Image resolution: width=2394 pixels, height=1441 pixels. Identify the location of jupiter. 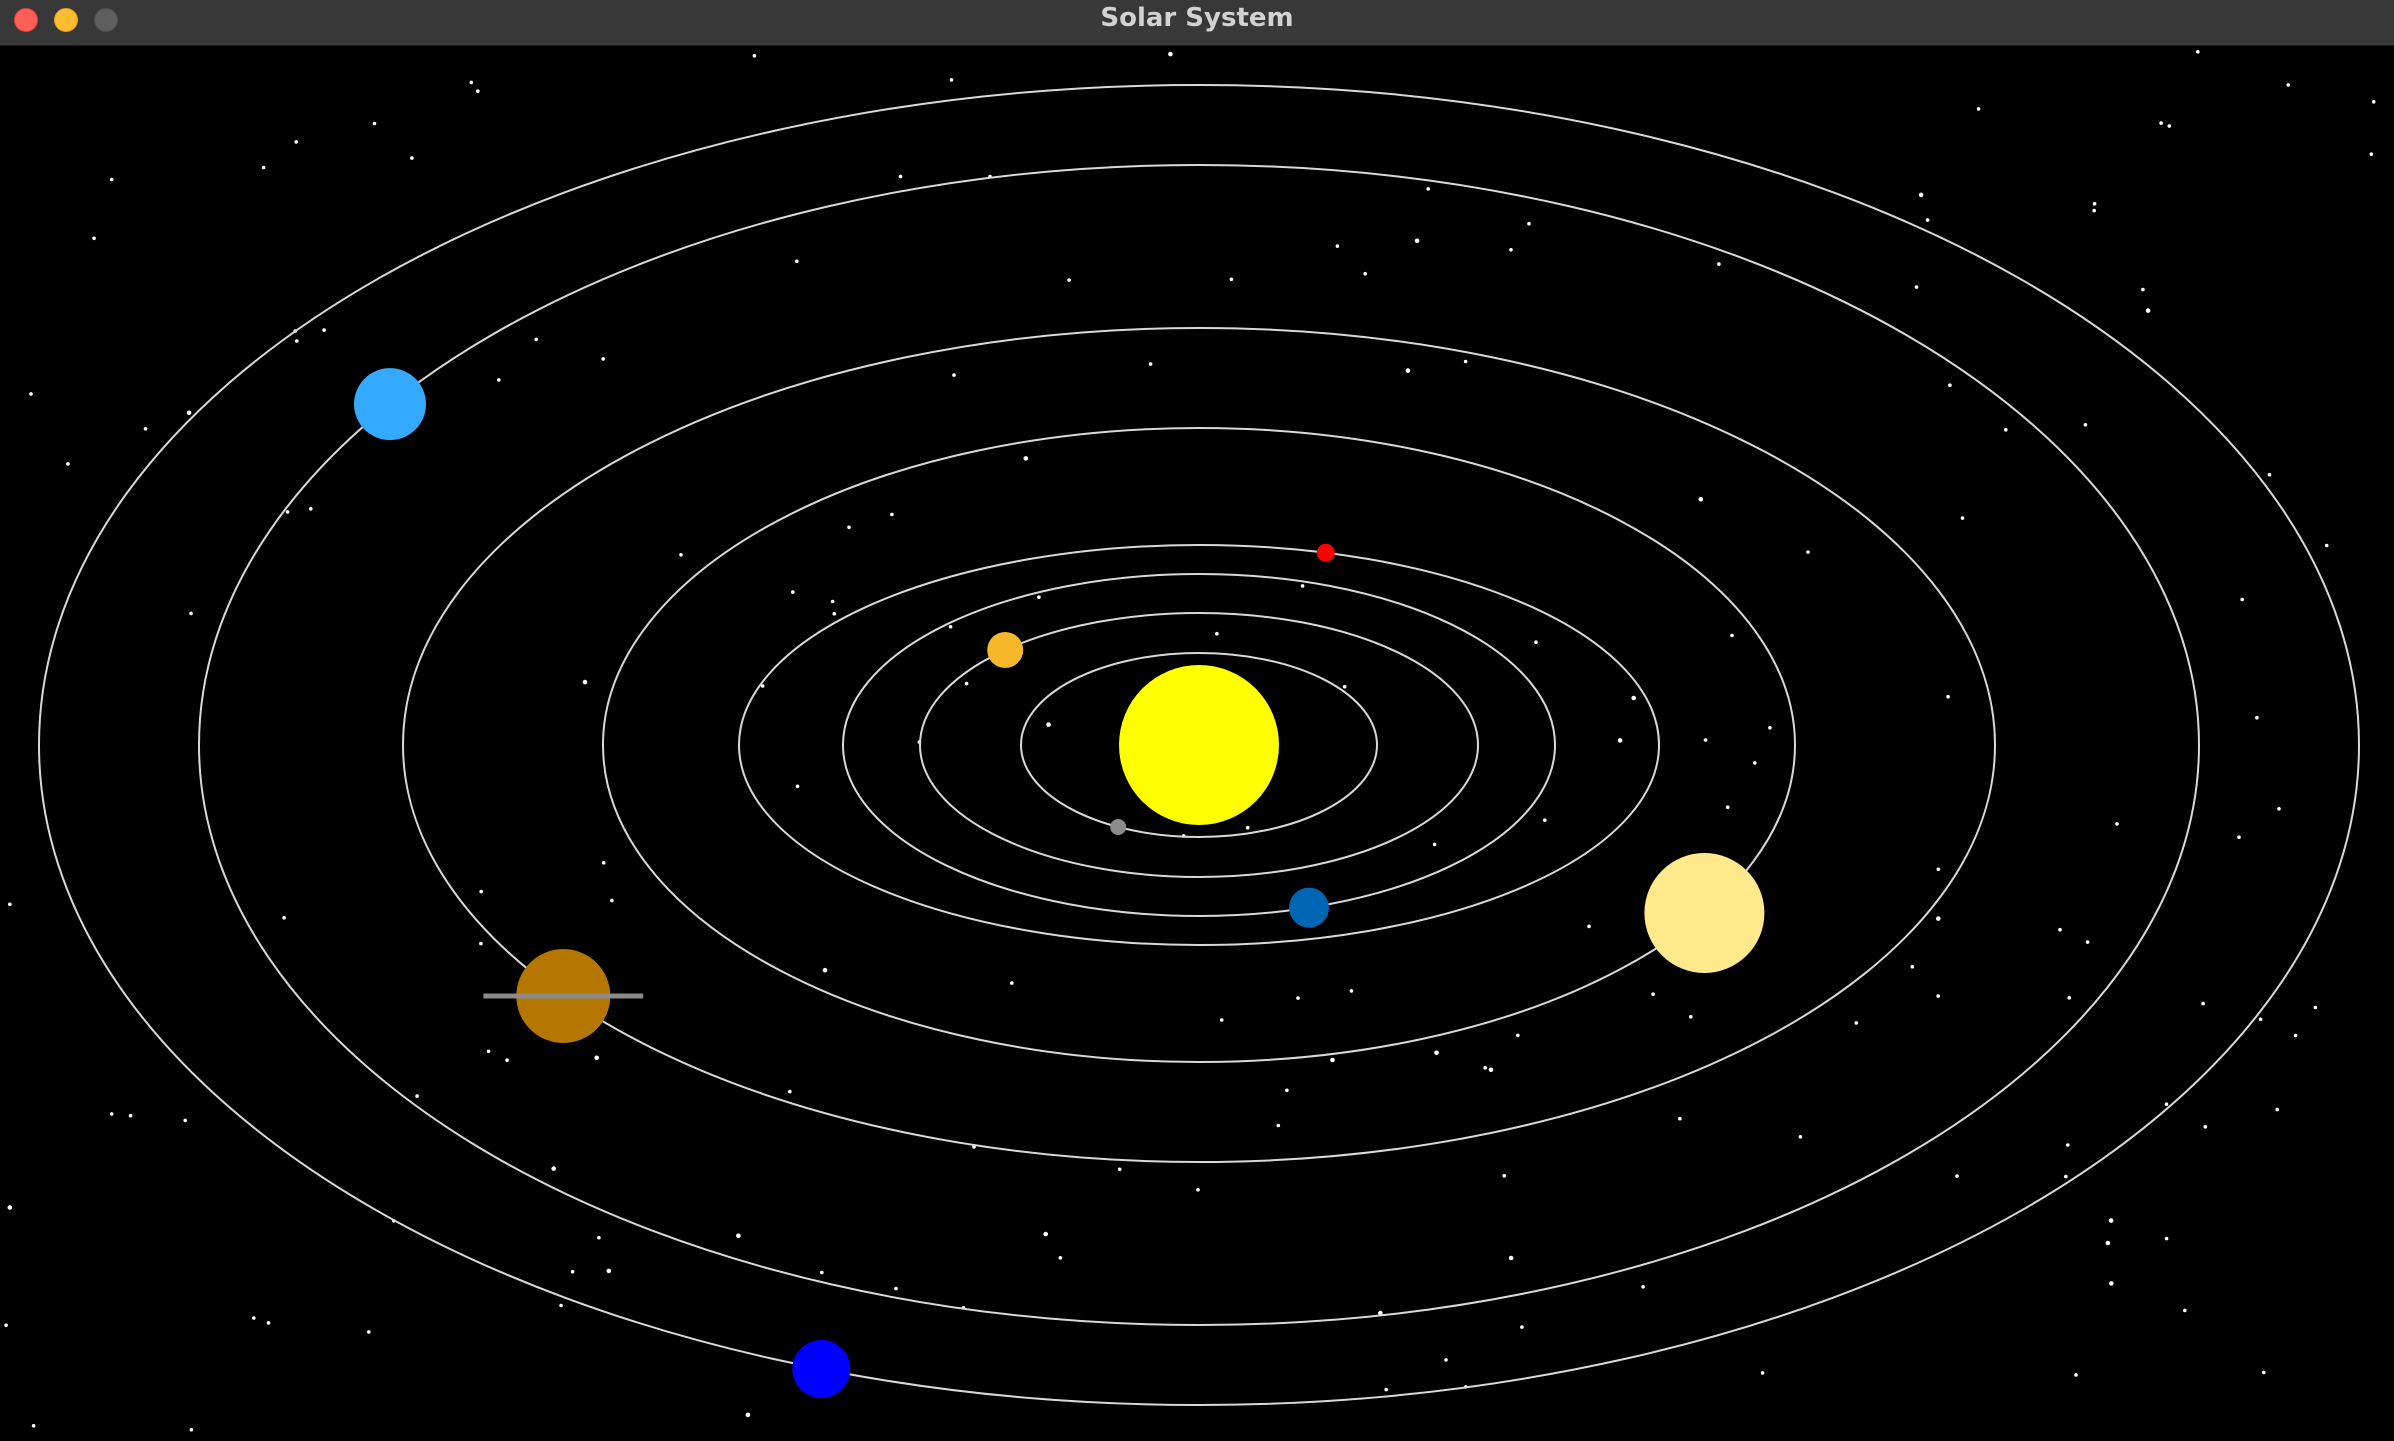
(1704, 913).